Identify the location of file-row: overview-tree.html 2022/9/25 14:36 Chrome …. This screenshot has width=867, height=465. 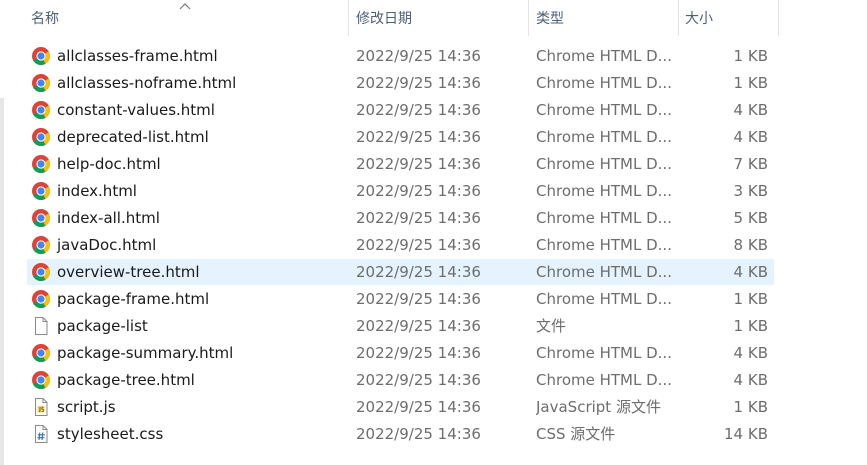
(400, 272).